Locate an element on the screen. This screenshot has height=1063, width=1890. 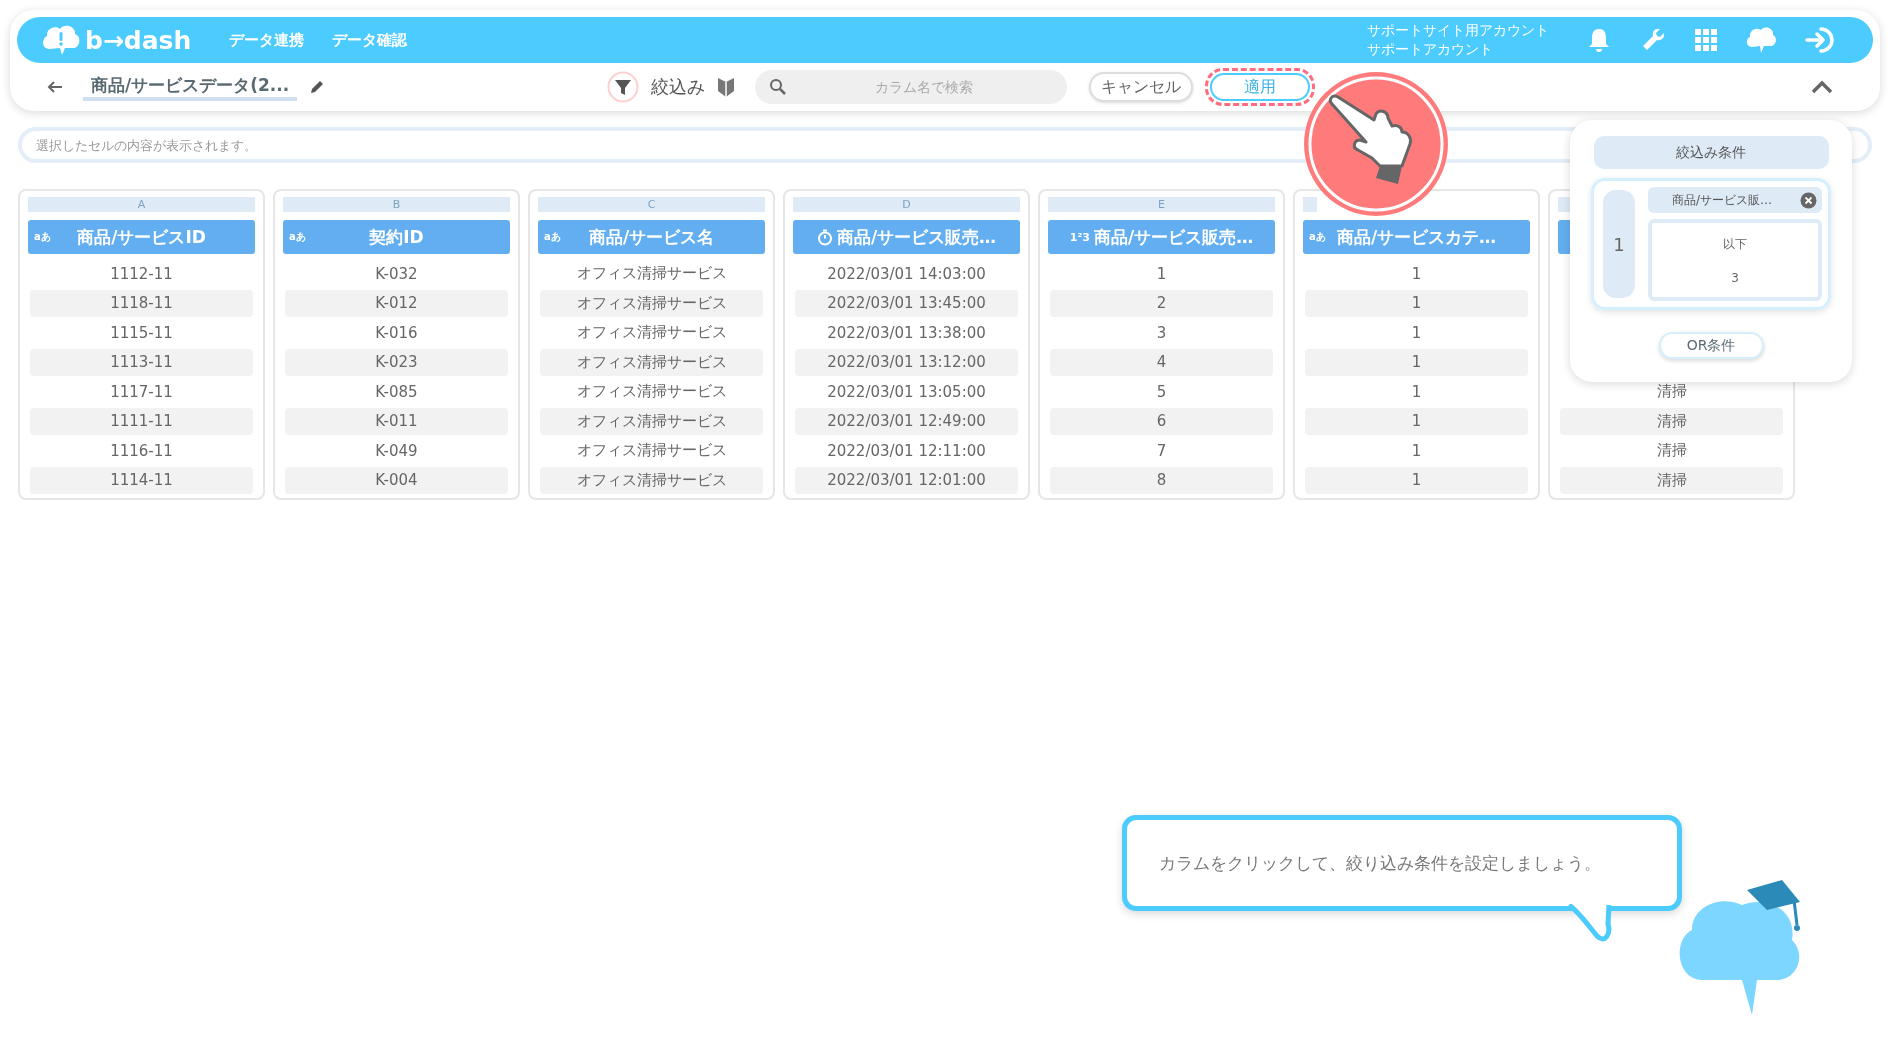
table-cell-text: K-016 is located at coordinates (396, 333).